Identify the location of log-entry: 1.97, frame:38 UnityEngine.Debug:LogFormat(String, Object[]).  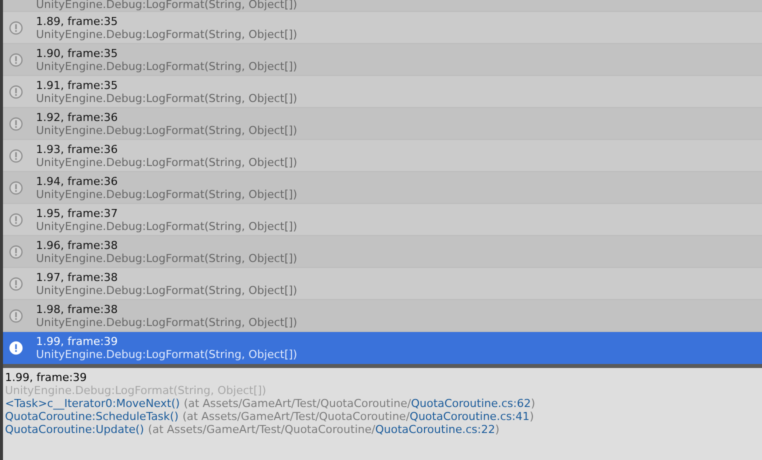
(382, 284).